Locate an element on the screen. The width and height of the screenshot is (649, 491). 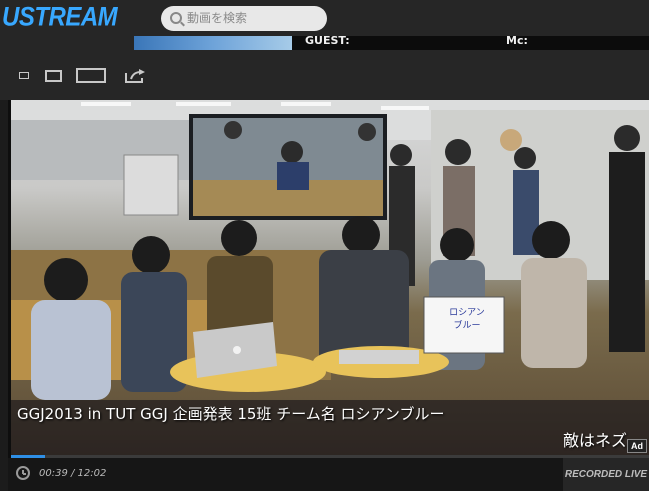
banner-mc-text: Mc: is located at coordinates (517, 41).